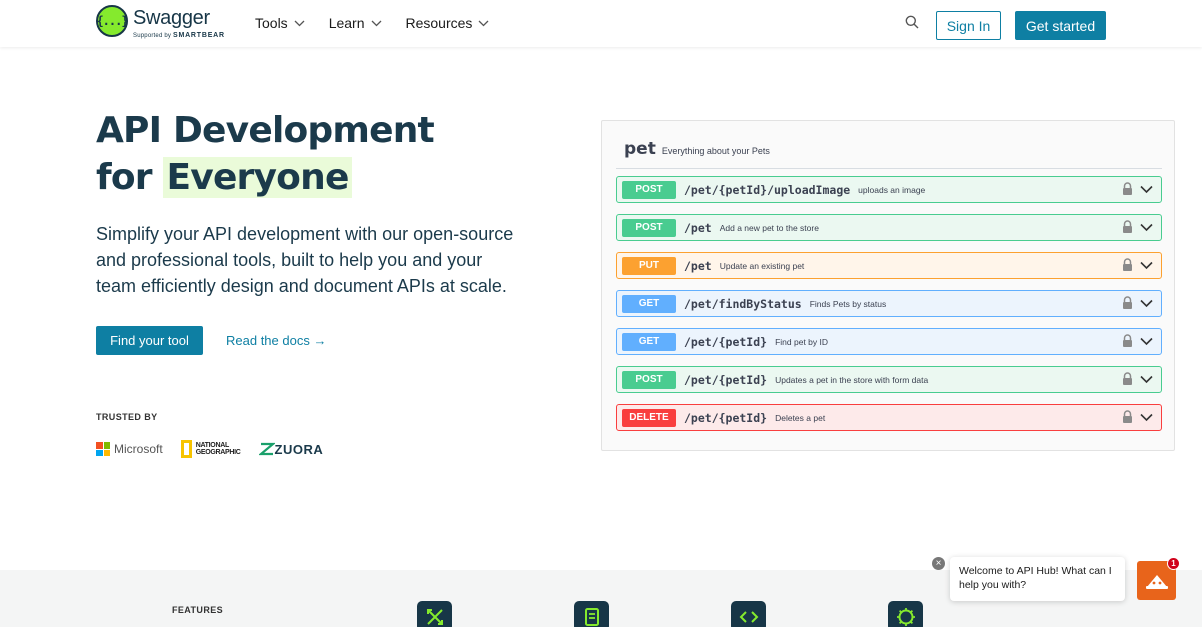 The height and width of the screenshot is (627, 1202). I want to click on tag-description: Everything about your Pets, so click(715, 151).